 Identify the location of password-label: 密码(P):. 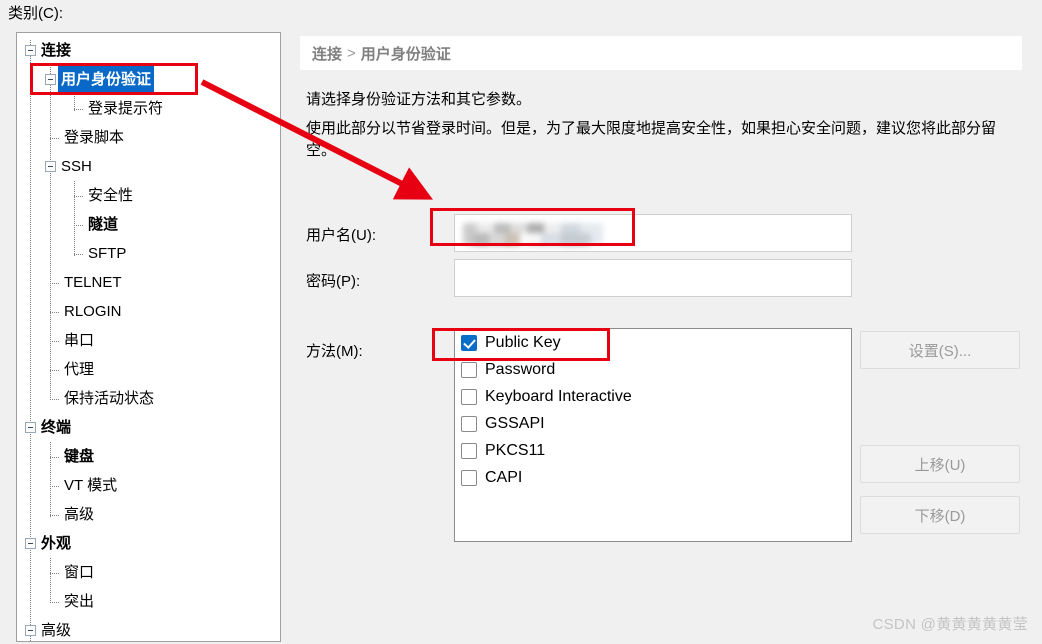
(333, 281).